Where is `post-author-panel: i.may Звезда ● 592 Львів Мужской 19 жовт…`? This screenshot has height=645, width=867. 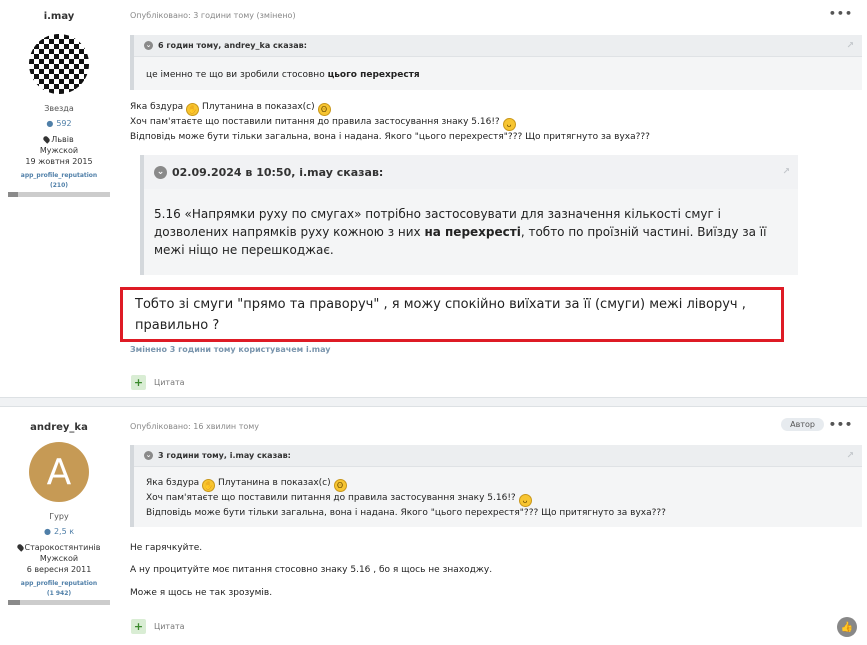
post-author-panel: i.may Звезда ● 592 Львів Мужской 19 жовт… is located at coordinates (59, 98).